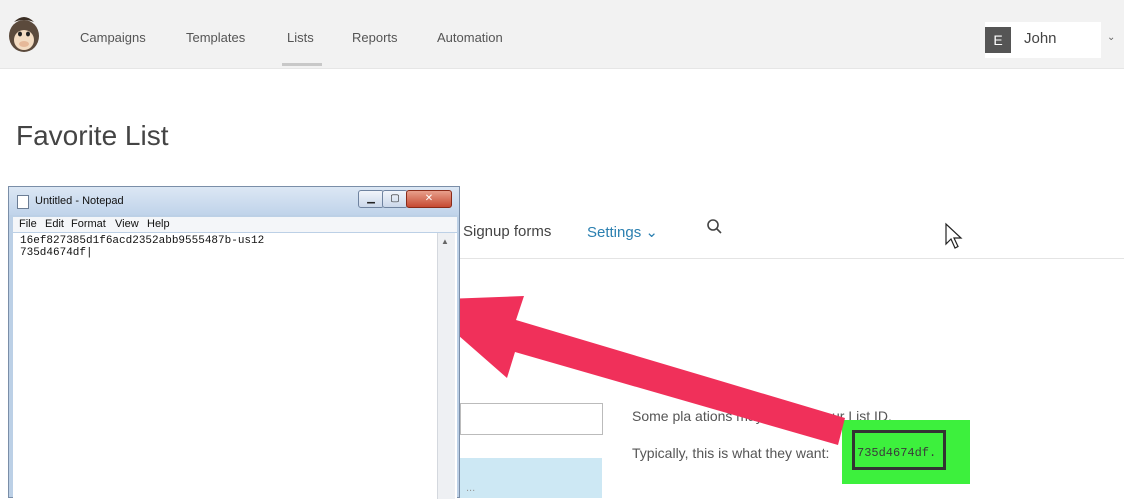  Describe the element at coordinates (28, 224) in the screenshot. I see `menu-file: File` at that location.